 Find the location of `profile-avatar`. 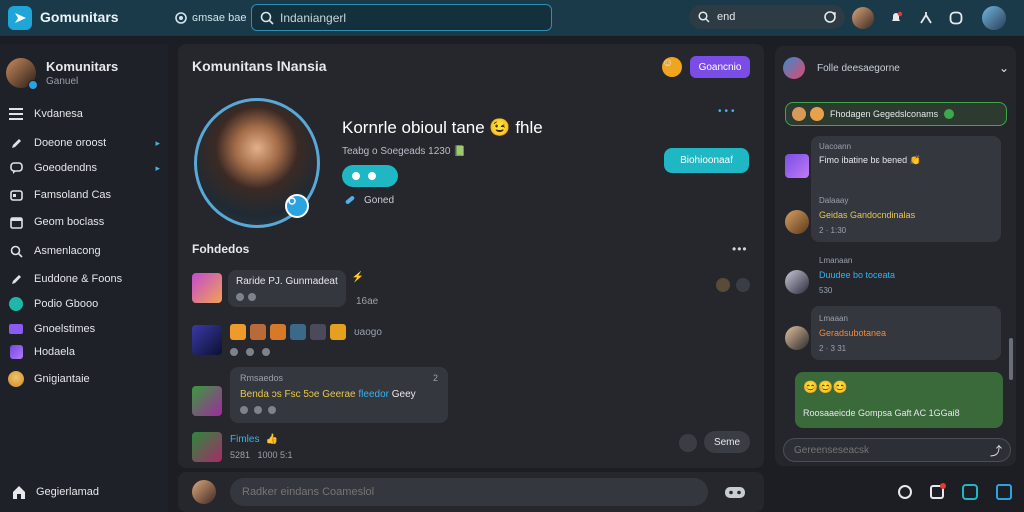

profile-avatar is located at coordinates (994, 18).